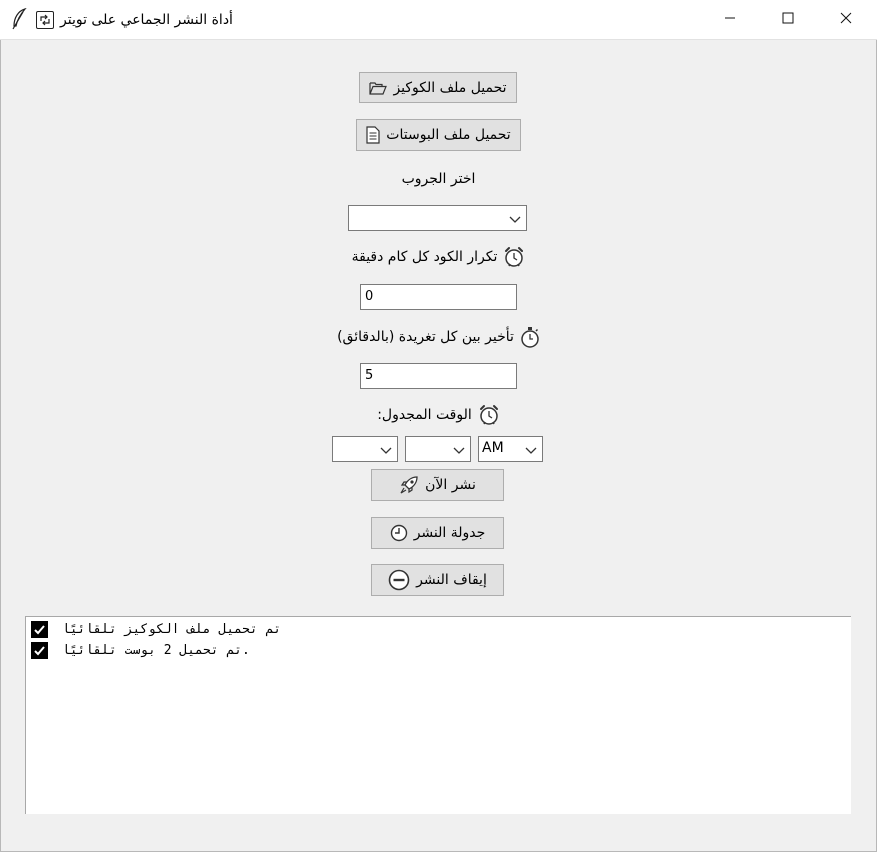 This screenshot has width=877, height=852. What do you see at coordinates (450, 485) in the screenshot?
I see `post-now-label: نشر الآن` at bounding box center [450, 485].